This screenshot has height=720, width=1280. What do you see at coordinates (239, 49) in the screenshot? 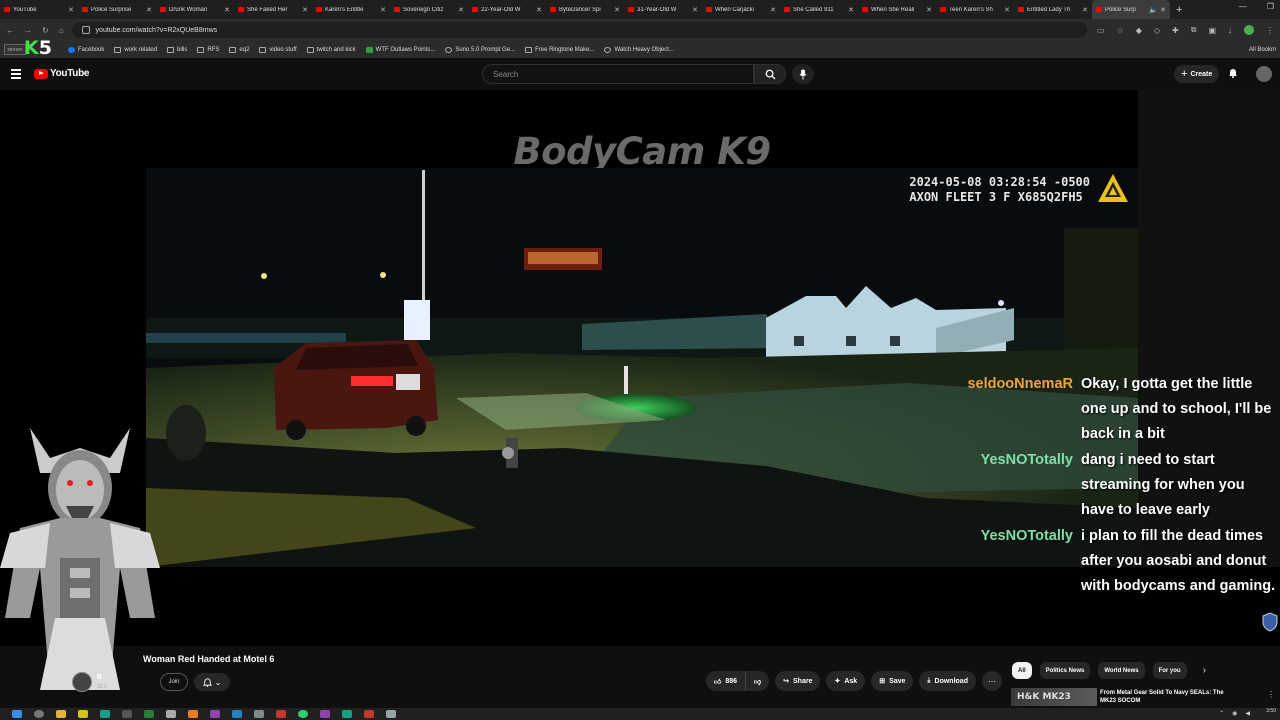
I see `bookmark-folder: eq2` at bounding box center [239, 49].